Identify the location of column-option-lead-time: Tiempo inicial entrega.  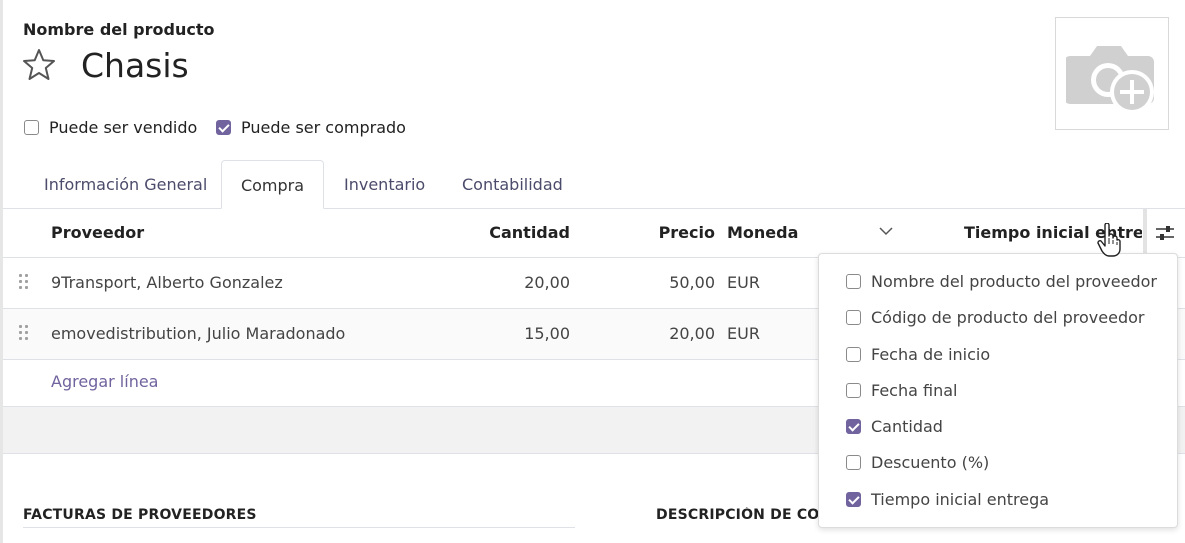
(947, 499).